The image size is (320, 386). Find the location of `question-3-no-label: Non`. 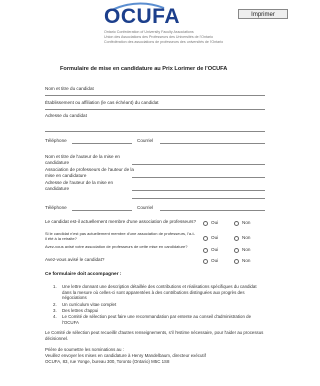

question-3-no-label: Non is located at coordinates (246, 249).